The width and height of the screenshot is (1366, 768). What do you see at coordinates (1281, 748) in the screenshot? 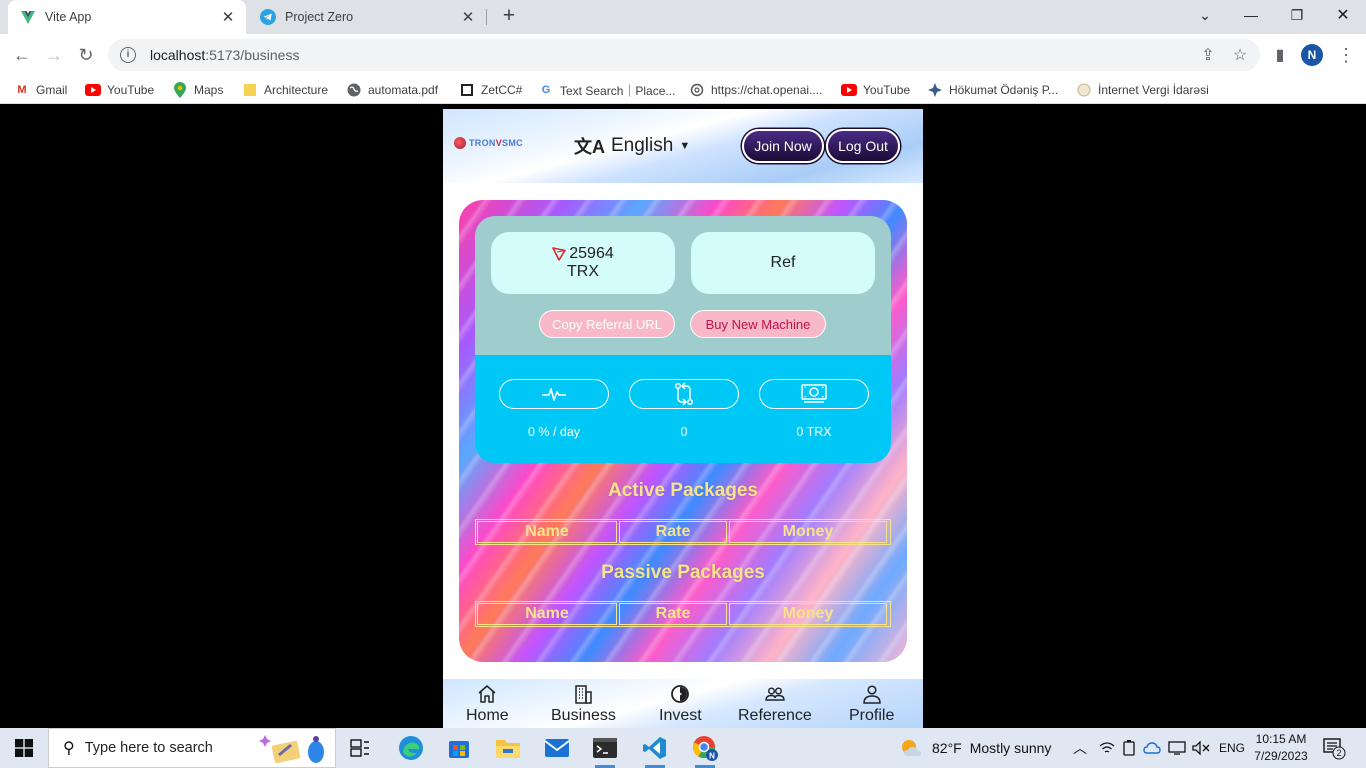
I see `clock: 10:15 AM 7/29/2023` at bounding box center [1281, 748].